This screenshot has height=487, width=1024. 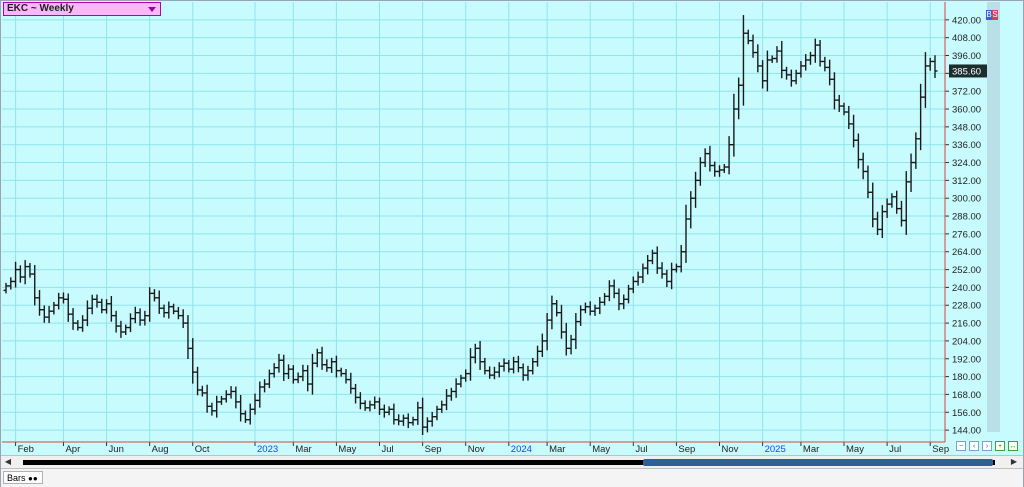 What do you see at coordinates (1000, 446) in the screenshot?
I see `zoom-in-icon: +` at bounding box center [1000, 446].